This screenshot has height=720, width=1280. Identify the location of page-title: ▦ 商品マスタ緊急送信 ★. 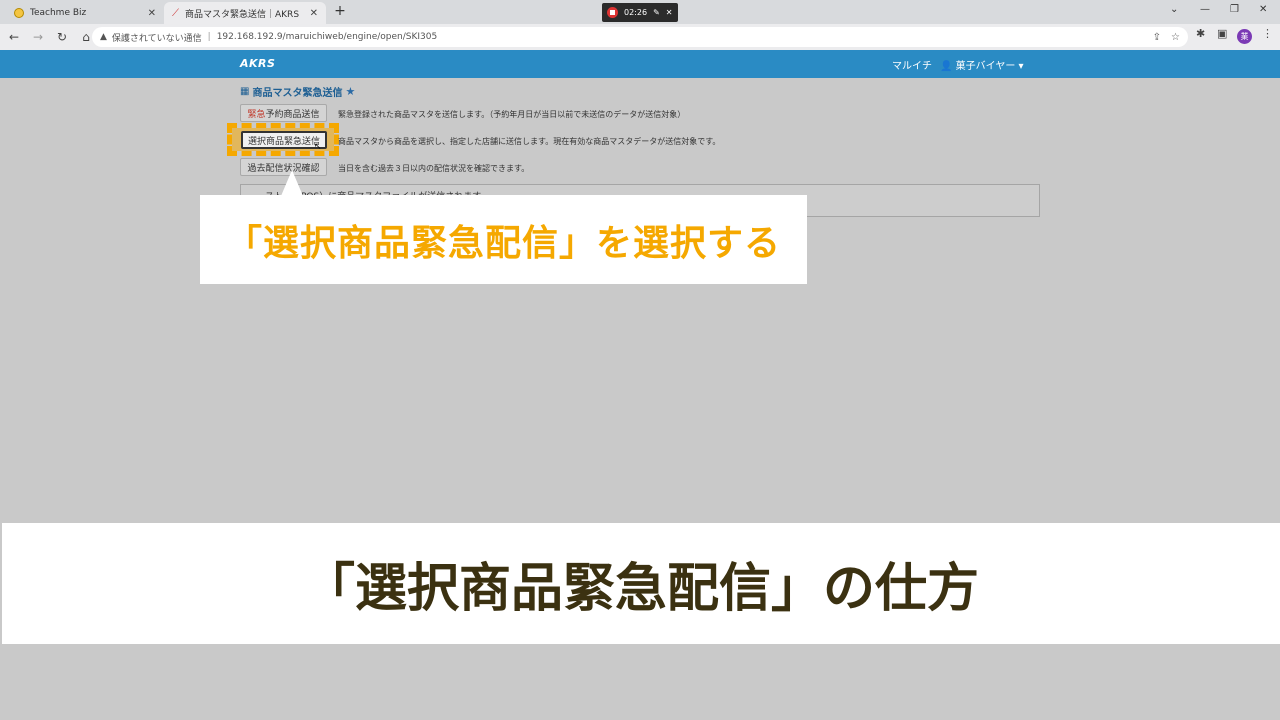
(297, 91).